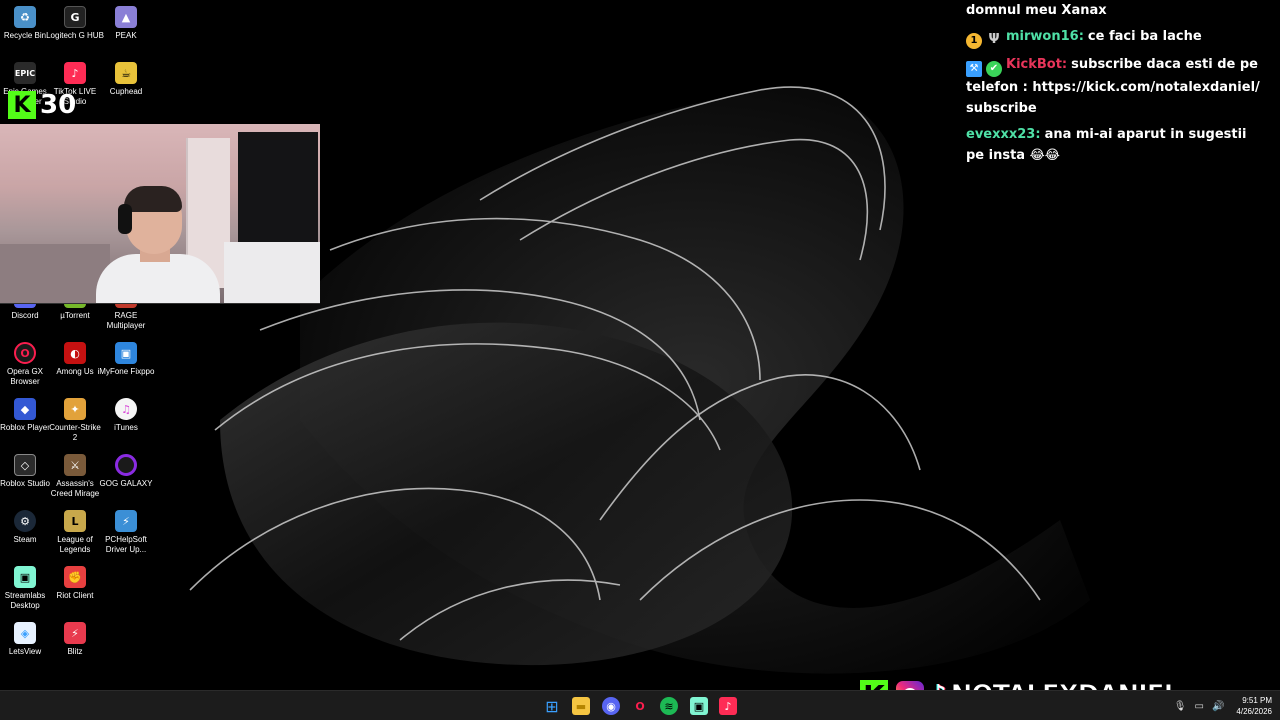  I want to click on desktop-icon-counter-strike-2: ✦ Counter-Strike 2, so click(75, 420).